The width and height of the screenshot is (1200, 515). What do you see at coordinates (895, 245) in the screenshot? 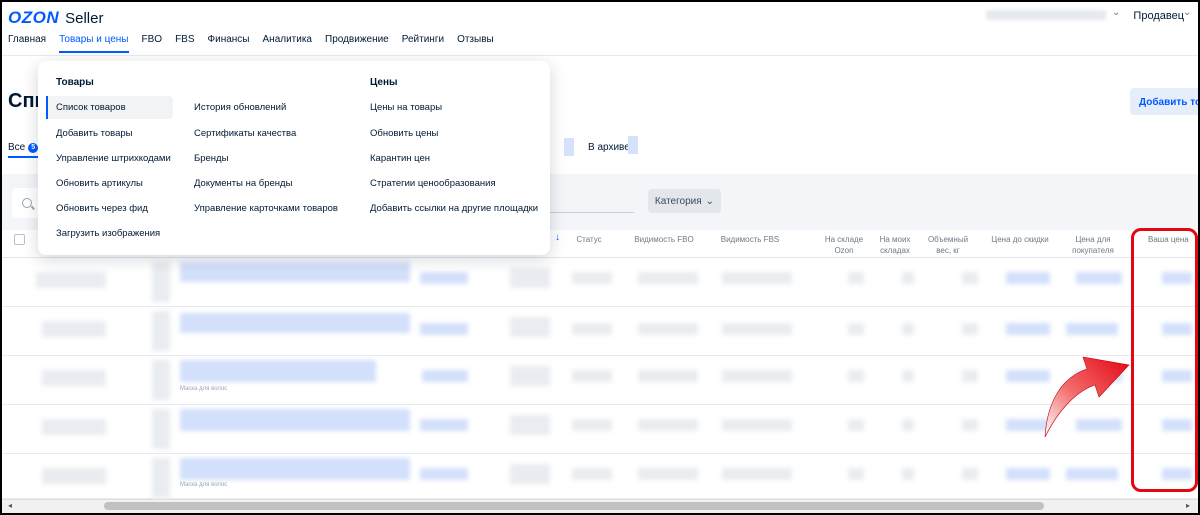
I see `col-my-stock: На моих складах` at bounding box center [895, 245].